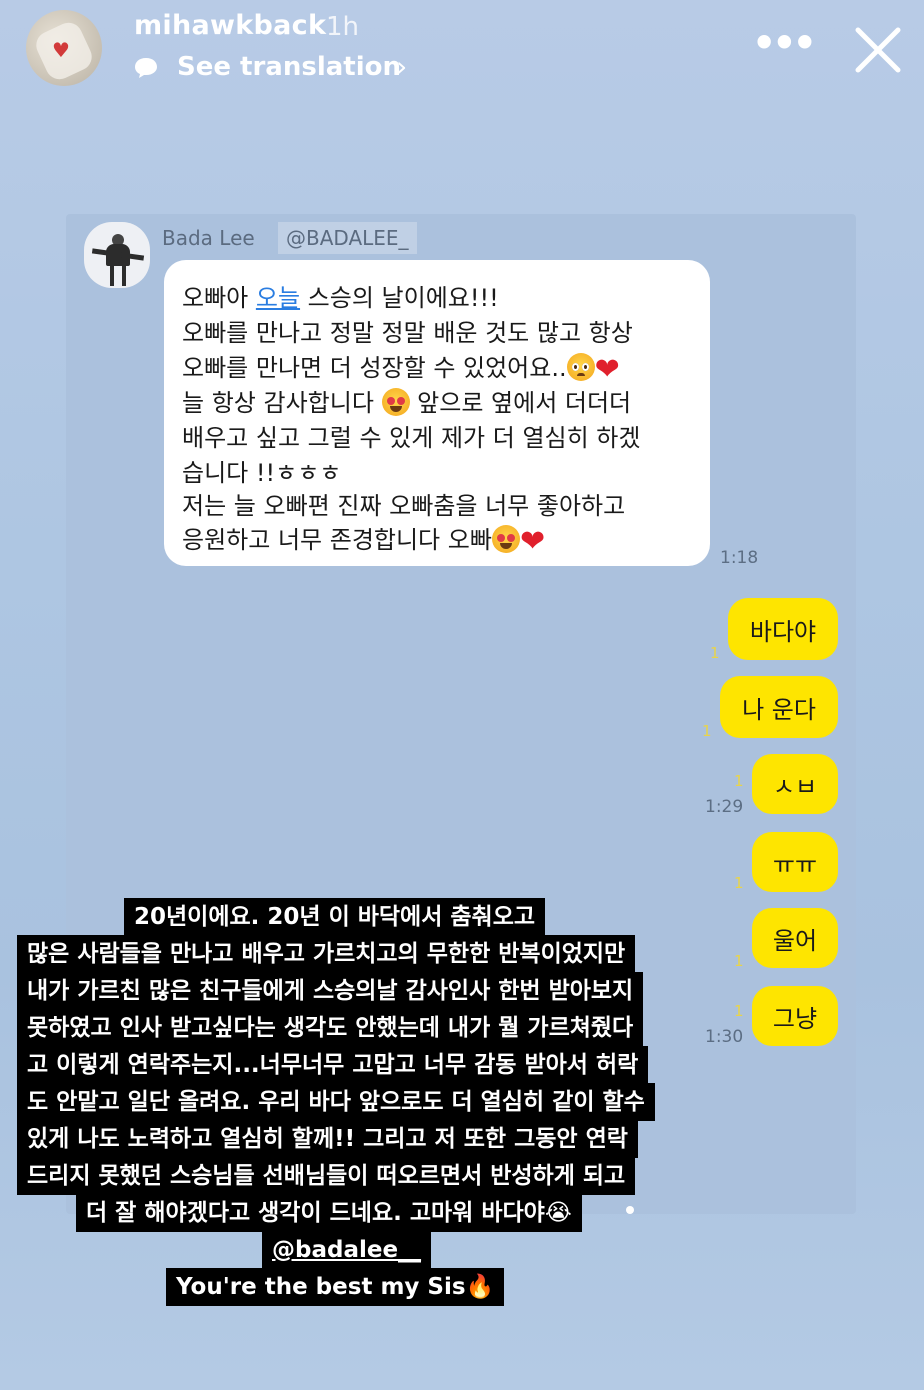 The image size is (924, 1390). Describe the element at coordinates (278, 298) in the screenshot. I see `message-link: 오늘` at that location.